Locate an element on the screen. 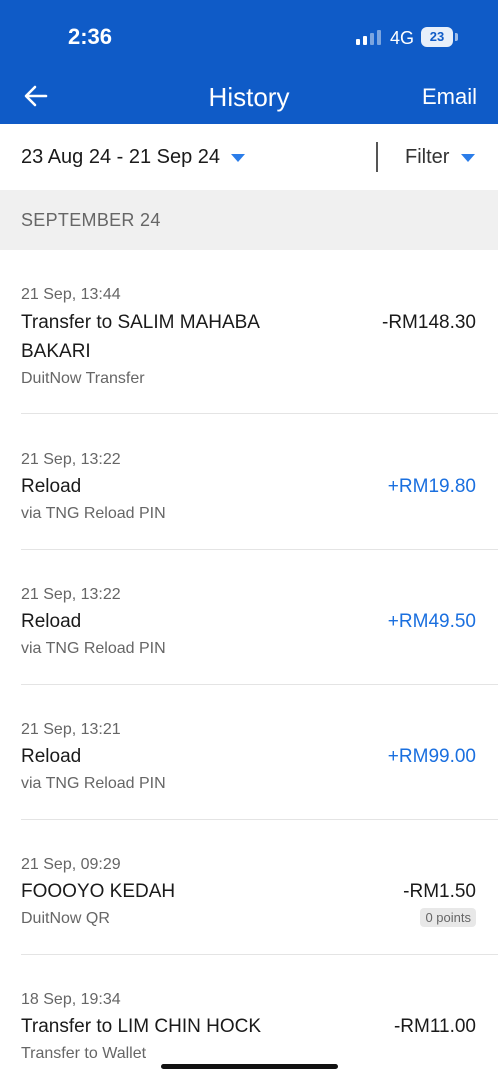  date-range-selector: 23 Aug 24 - 21 Sep 24 is located at coordinates (120, 157).